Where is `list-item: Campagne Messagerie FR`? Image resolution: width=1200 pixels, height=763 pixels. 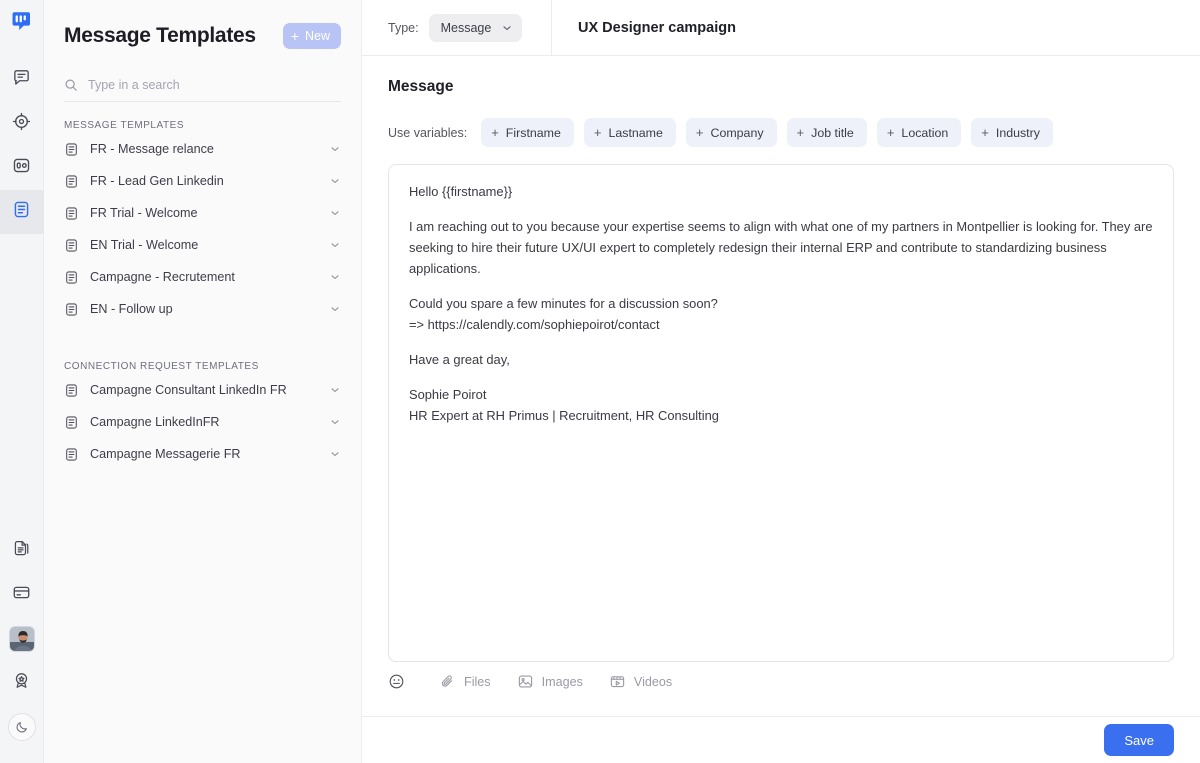
list-item: Campagne Messagerie FR is located at coordinates (202, 454).